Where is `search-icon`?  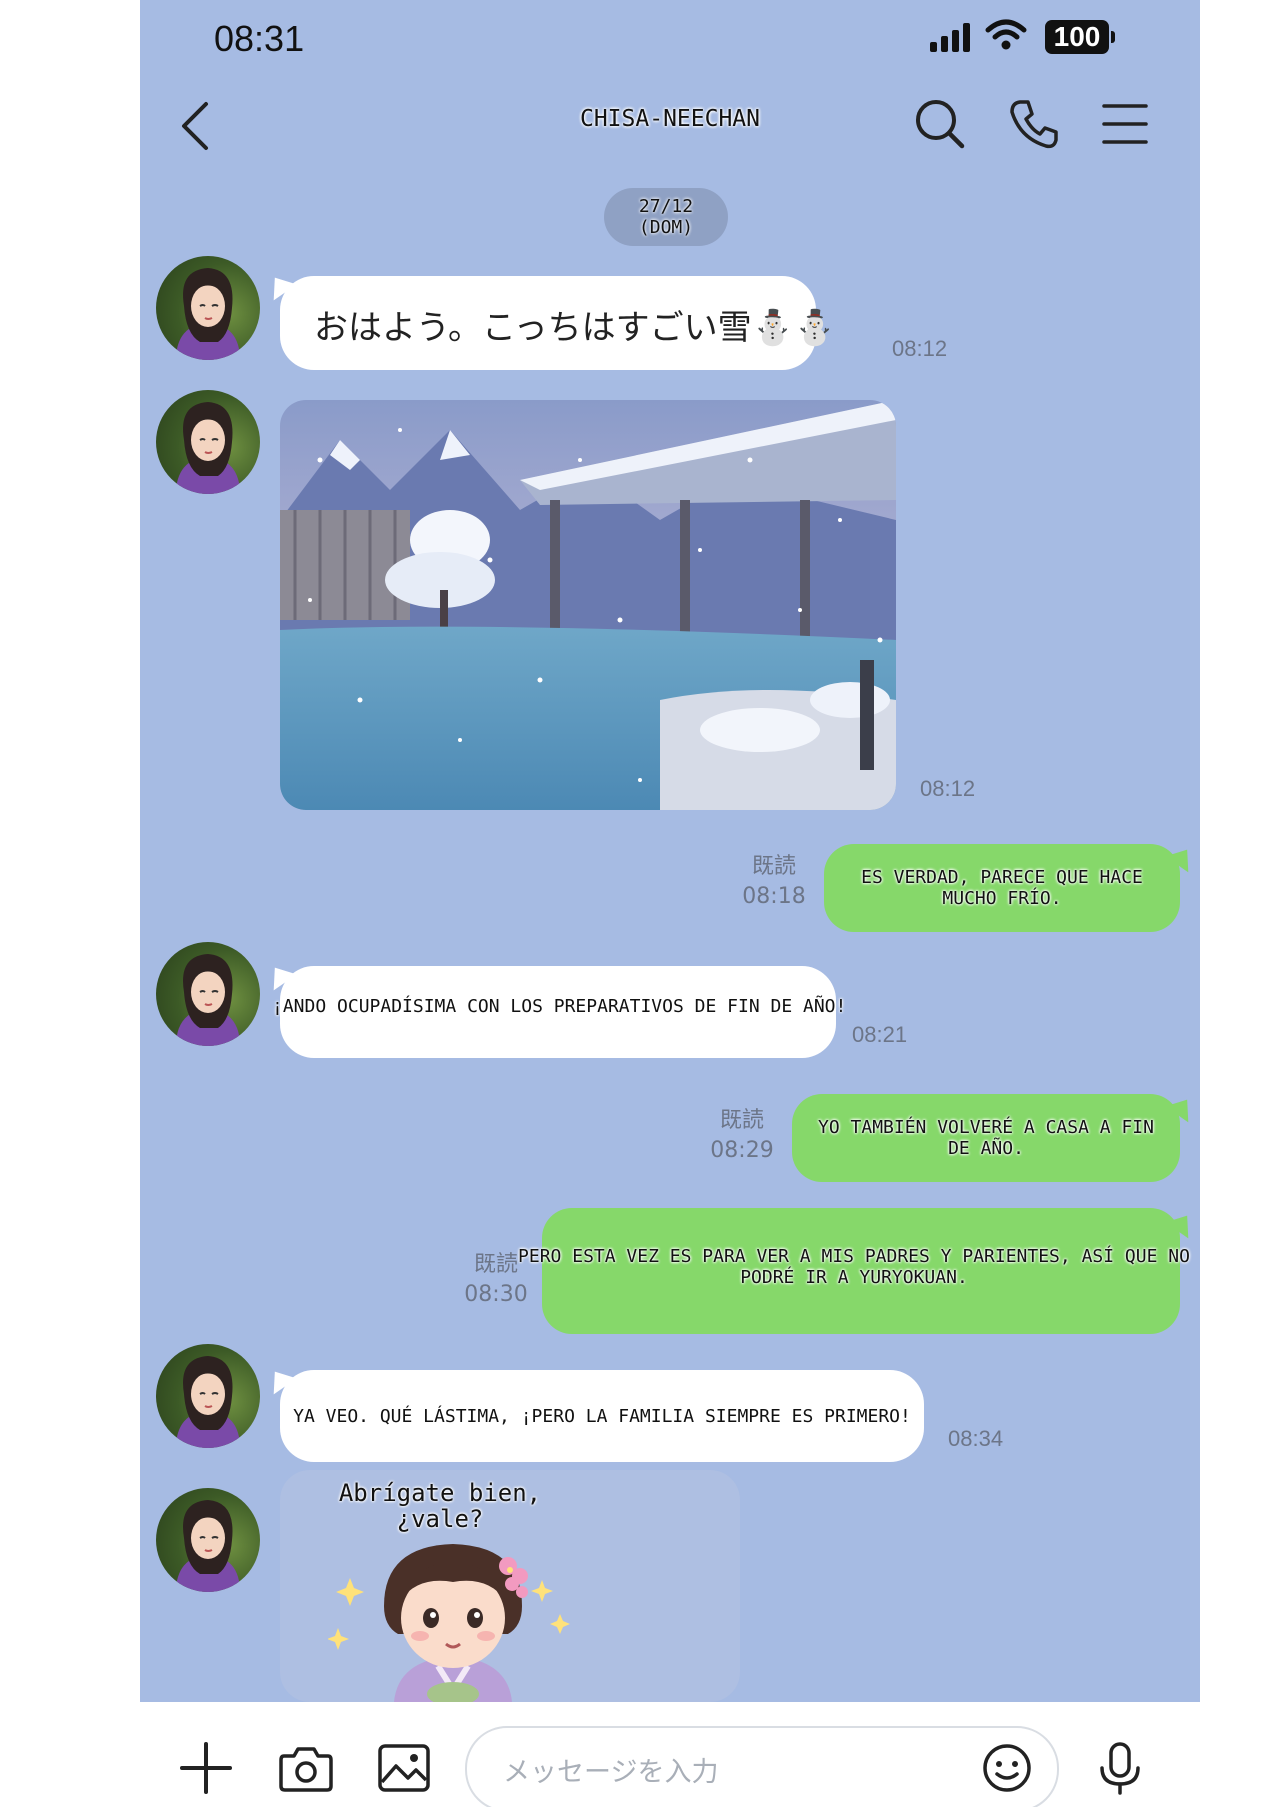 search-icon is located at coordinates (940, 124).